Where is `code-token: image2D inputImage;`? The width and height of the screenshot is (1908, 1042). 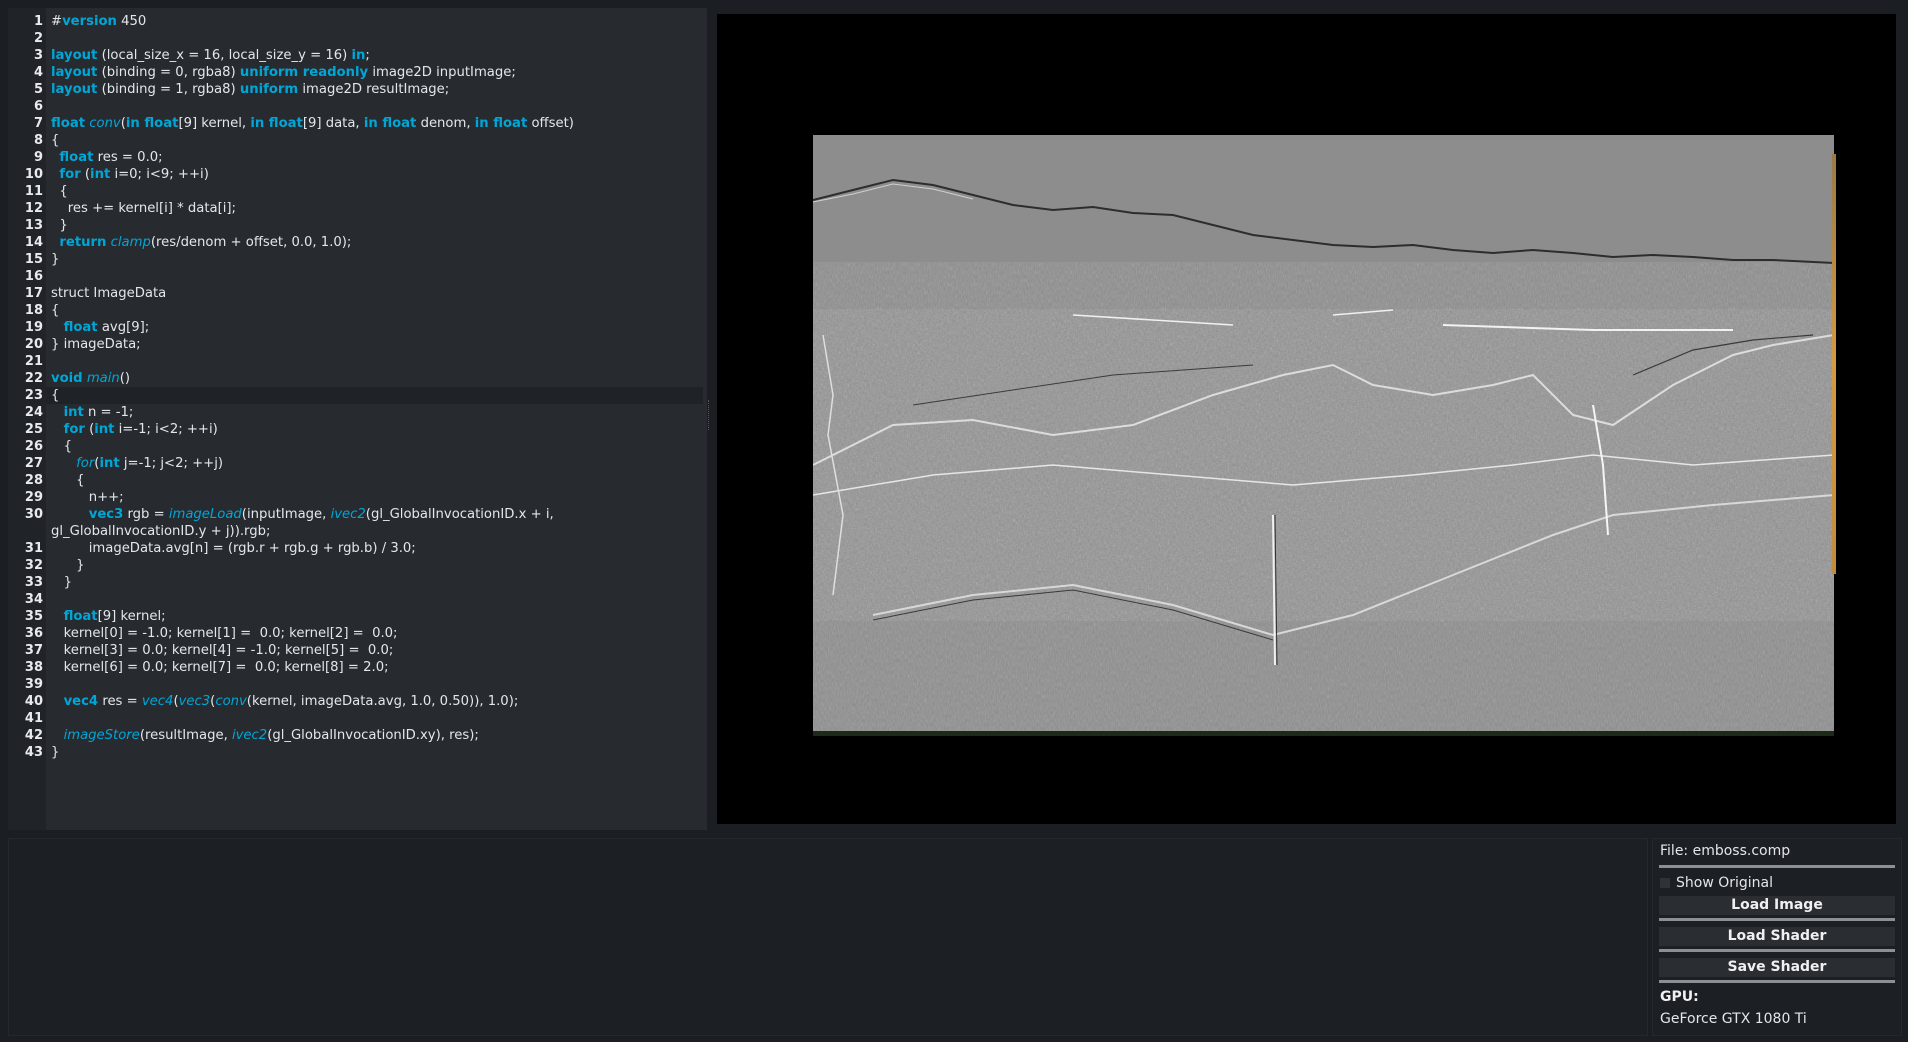
code-token: image2D inputImage; is located at coordinates (442, 72).